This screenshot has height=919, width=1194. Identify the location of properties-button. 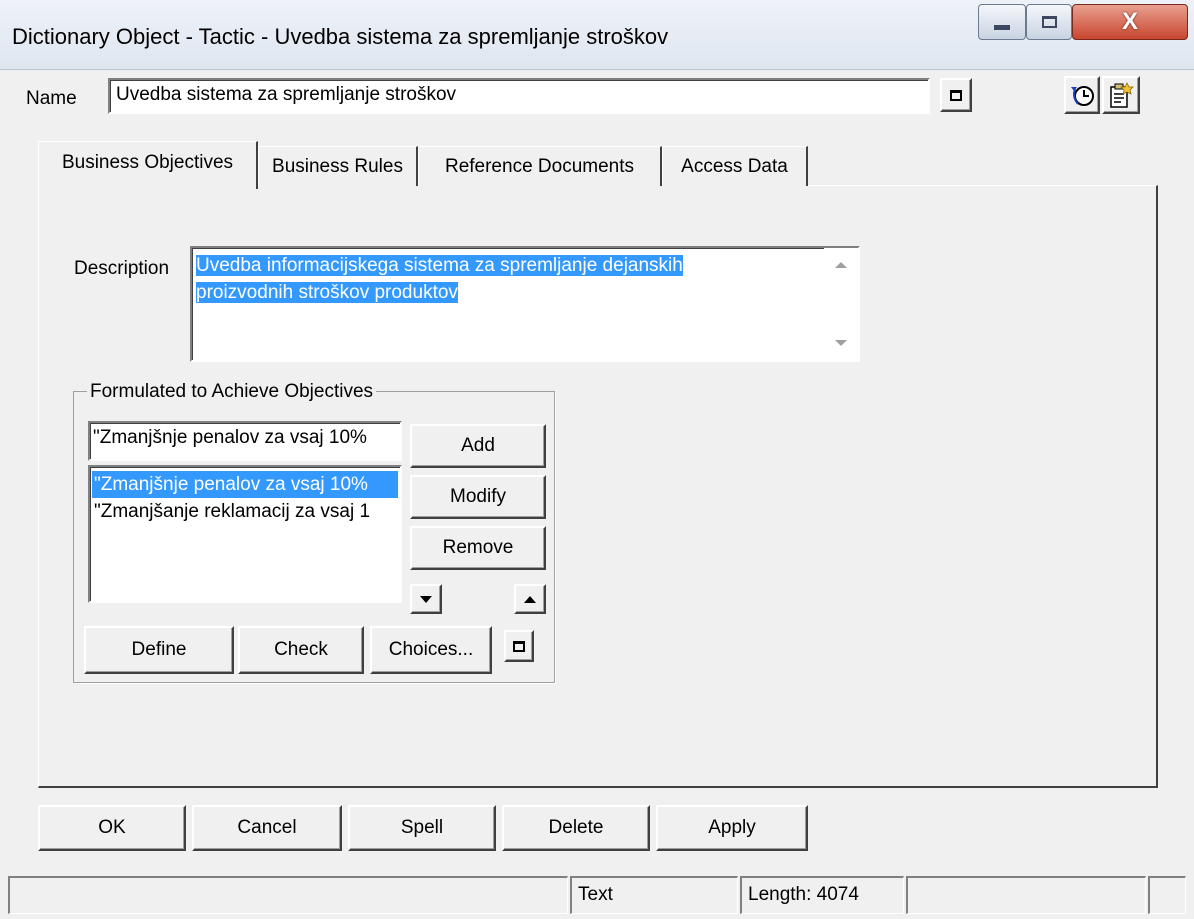
(1121, 95).